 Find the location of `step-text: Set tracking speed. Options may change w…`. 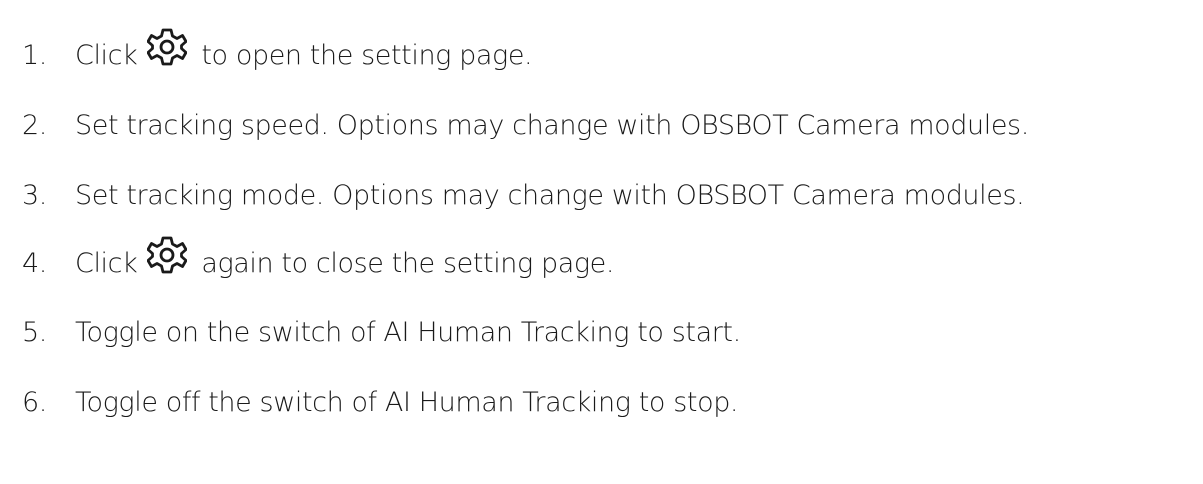

step-text: Set tracking speed. Options may change w… is located at coordinates (552, 125).